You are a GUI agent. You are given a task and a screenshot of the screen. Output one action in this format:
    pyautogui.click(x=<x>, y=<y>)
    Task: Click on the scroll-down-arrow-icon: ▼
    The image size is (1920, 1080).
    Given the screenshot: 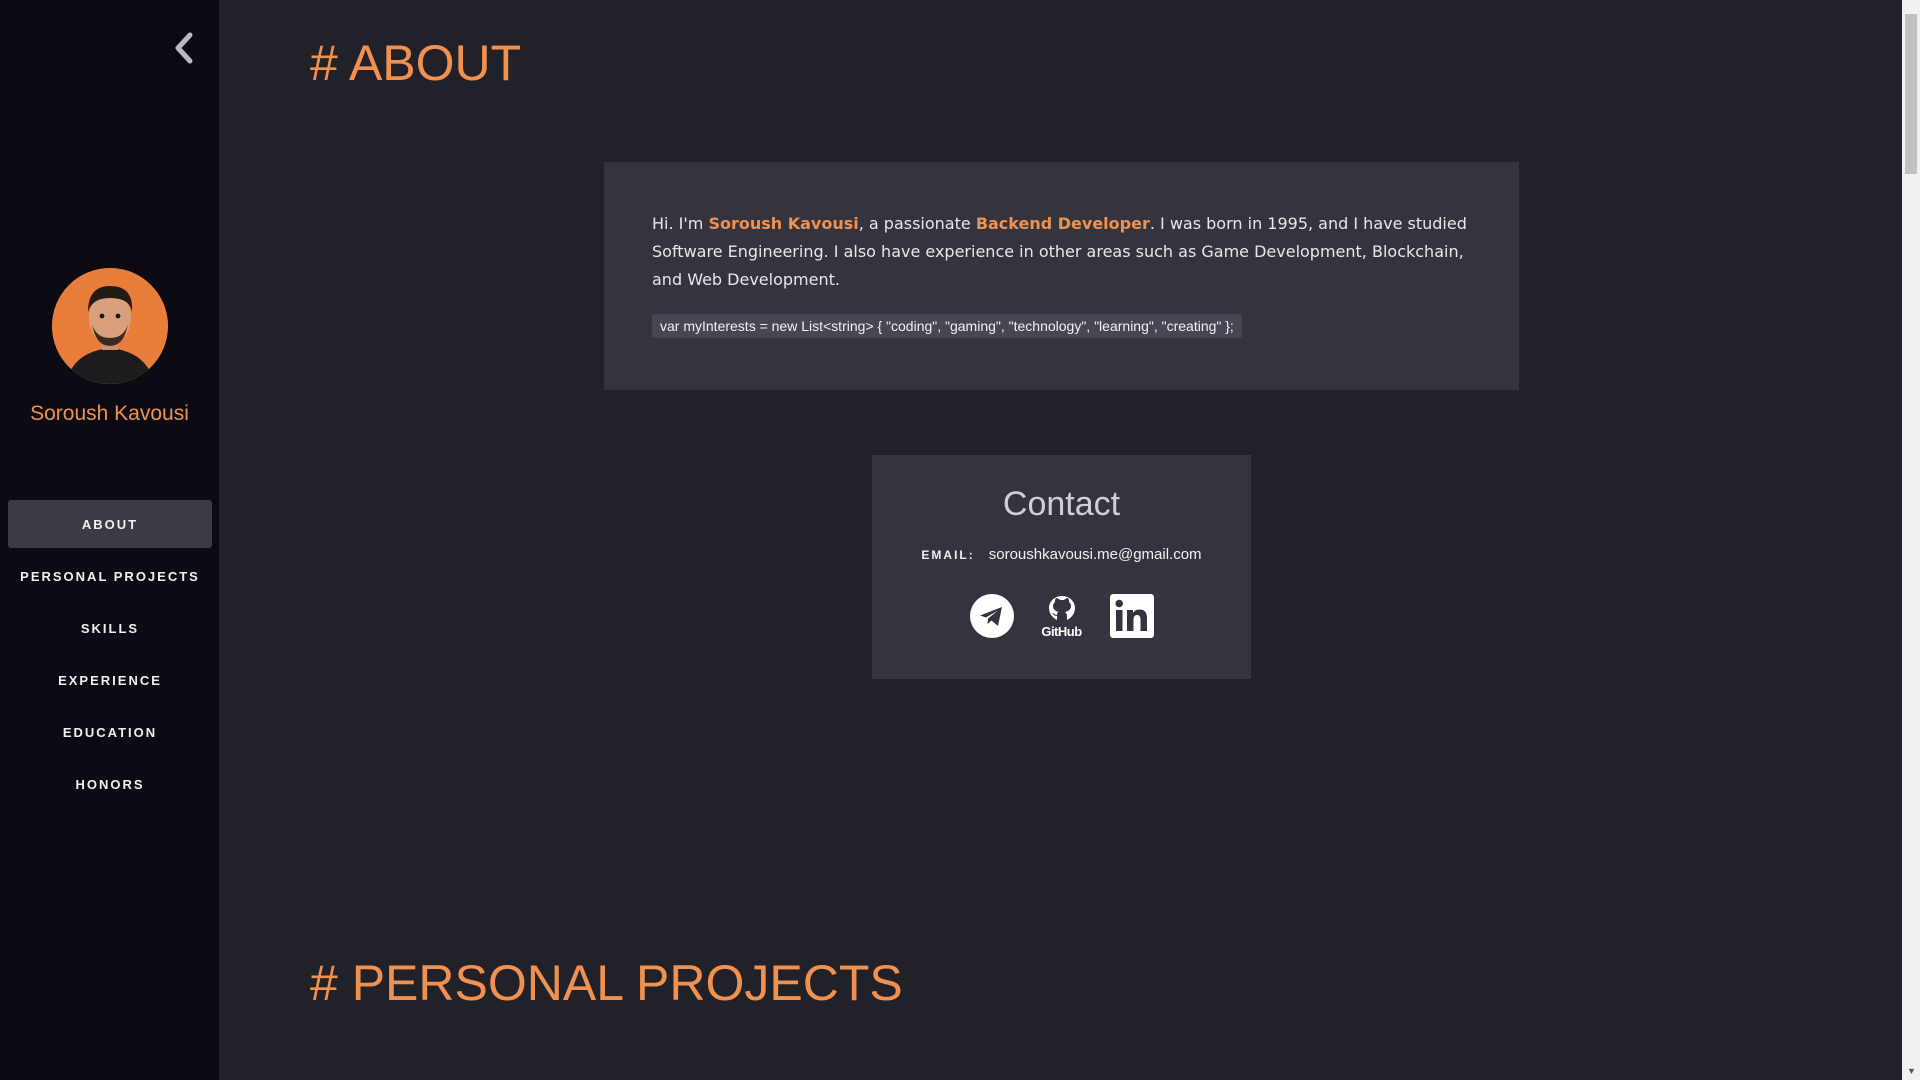 What is the action you would take?
    pyautogui.click(x=1911, y=1071)
    